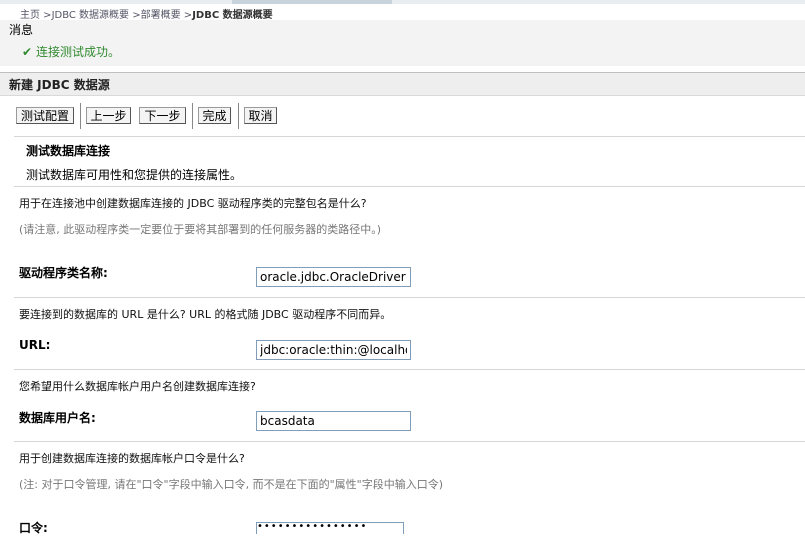  Describe the element at coordinates (59, 85) in the screenshot. I see `panel-title: 新建 JDBC 数据源` at that location.